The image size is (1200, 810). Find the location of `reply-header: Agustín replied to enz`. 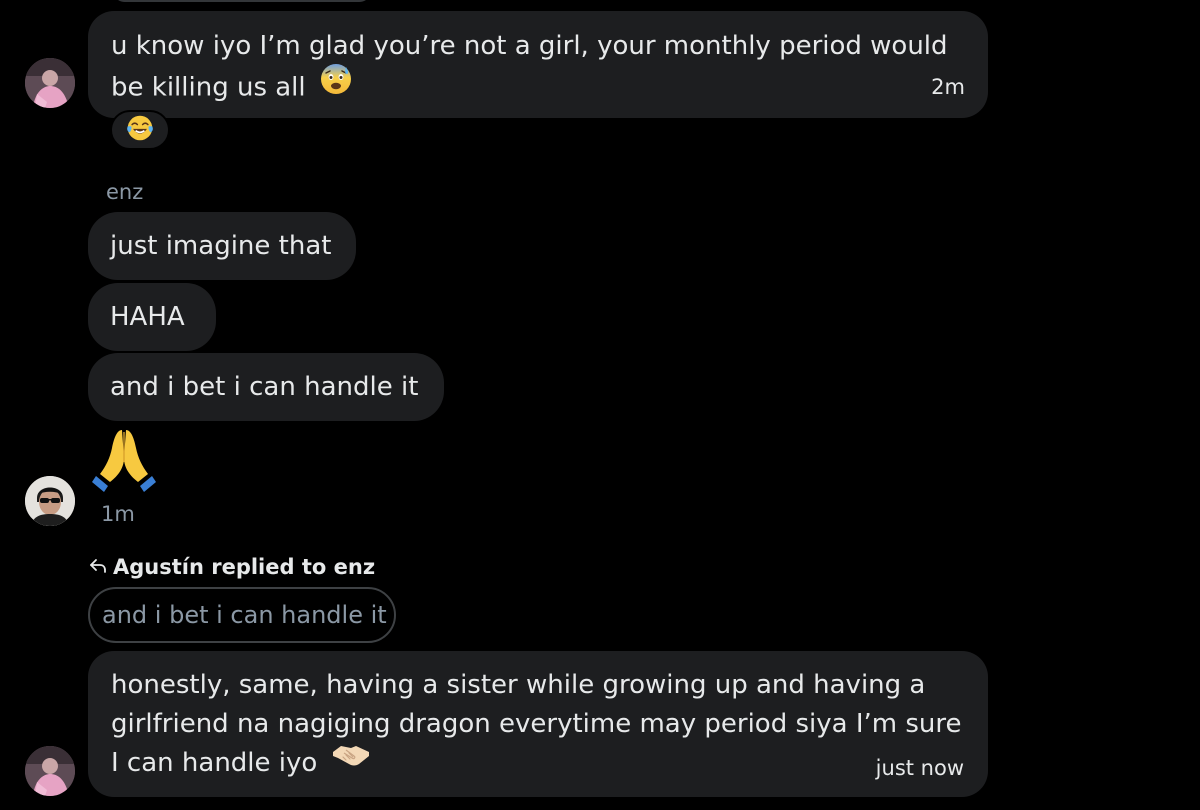

reply-header: Agustín replied to enz is located at coordinates (232, 567).